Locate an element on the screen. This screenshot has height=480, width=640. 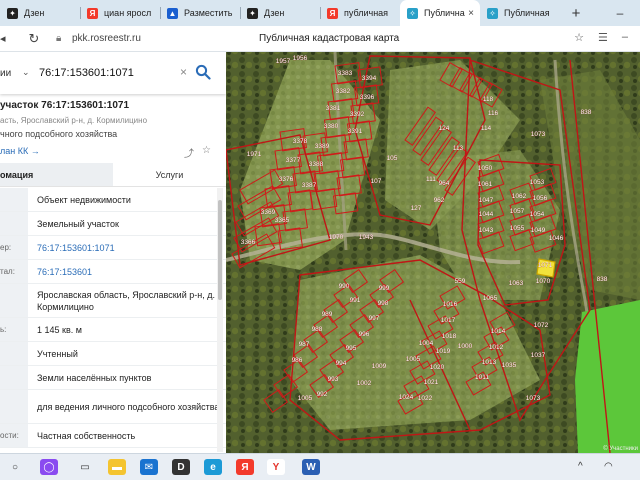
plan-link: лан КК → is located at coordinates (20, 151).